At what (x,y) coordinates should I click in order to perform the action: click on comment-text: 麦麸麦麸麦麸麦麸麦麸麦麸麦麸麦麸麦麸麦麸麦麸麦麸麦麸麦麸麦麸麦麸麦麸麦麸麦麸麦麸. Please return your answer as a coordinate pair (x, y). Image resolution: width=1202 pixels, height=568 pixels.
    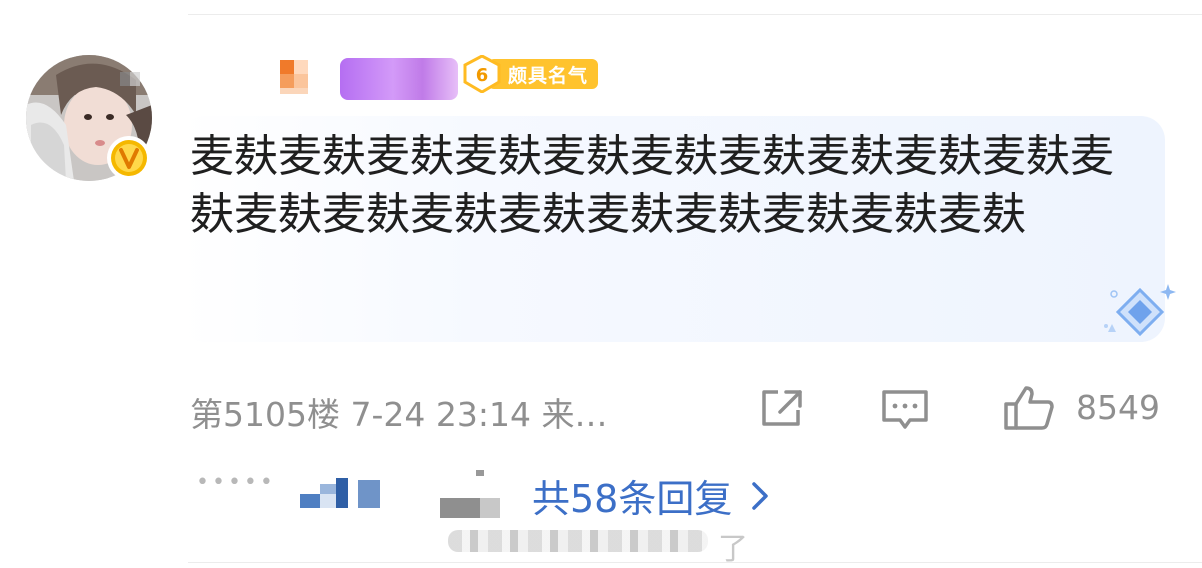
    Looking at the image, I should click on (652, 185).